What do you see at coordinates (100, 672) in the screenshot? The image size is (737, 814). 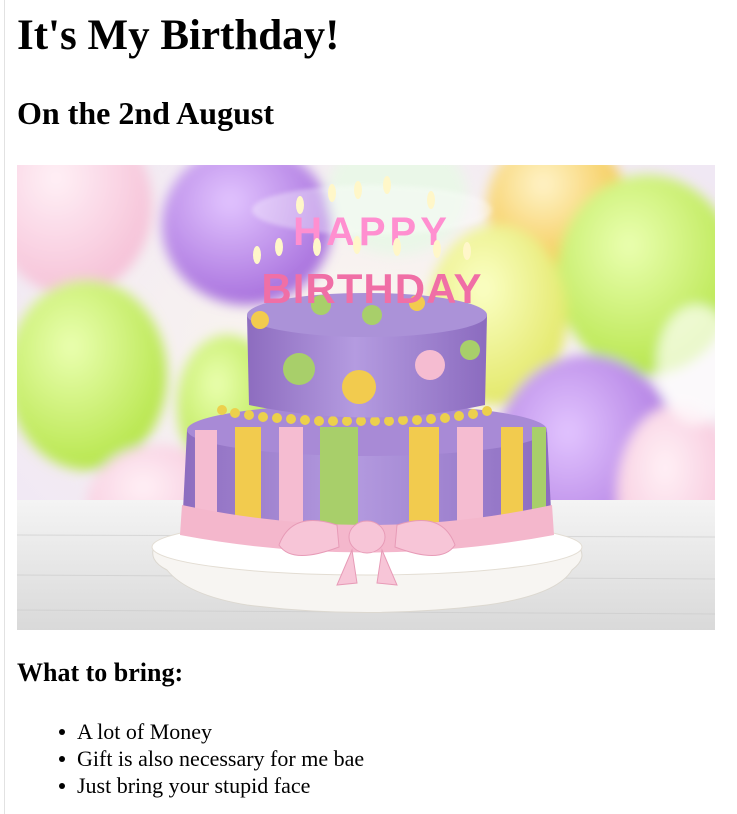 I see `what-to-bring-heading: What to bring:` at bounding box center [100, 672].